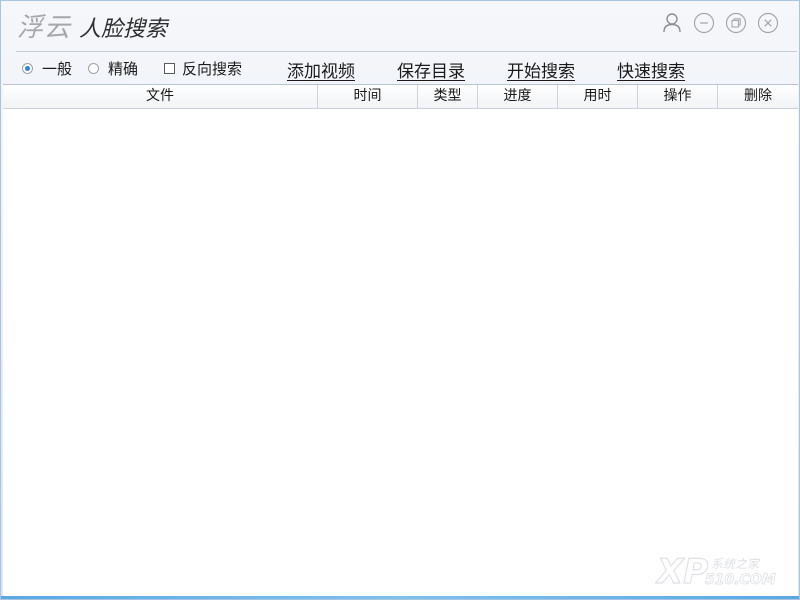 The width and height of the screenshot is (800, 600). Describe the element at coordinates (678, 96) in the screenshot. I see `column-header-action: 操作` at that location.